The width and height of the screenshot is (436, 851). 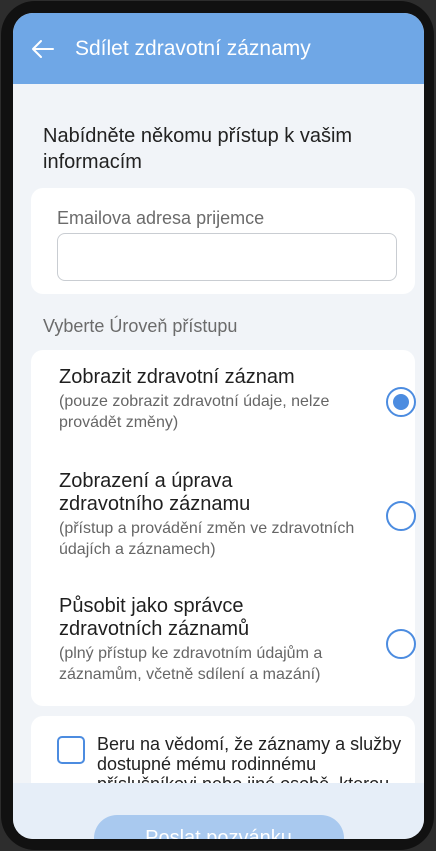 I want to click on radio-selected-dot, so click(x=401, y=402).